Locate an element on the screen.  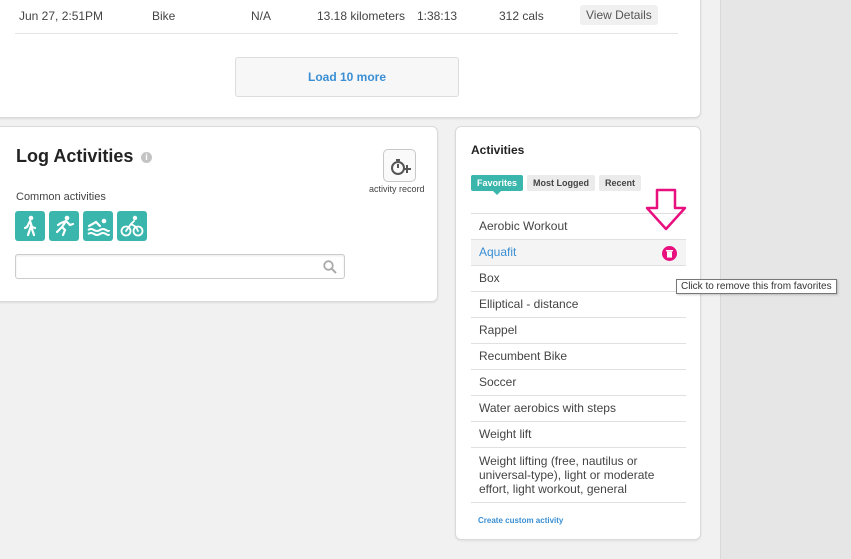
trash-icon is located at coordinates (669, 254).